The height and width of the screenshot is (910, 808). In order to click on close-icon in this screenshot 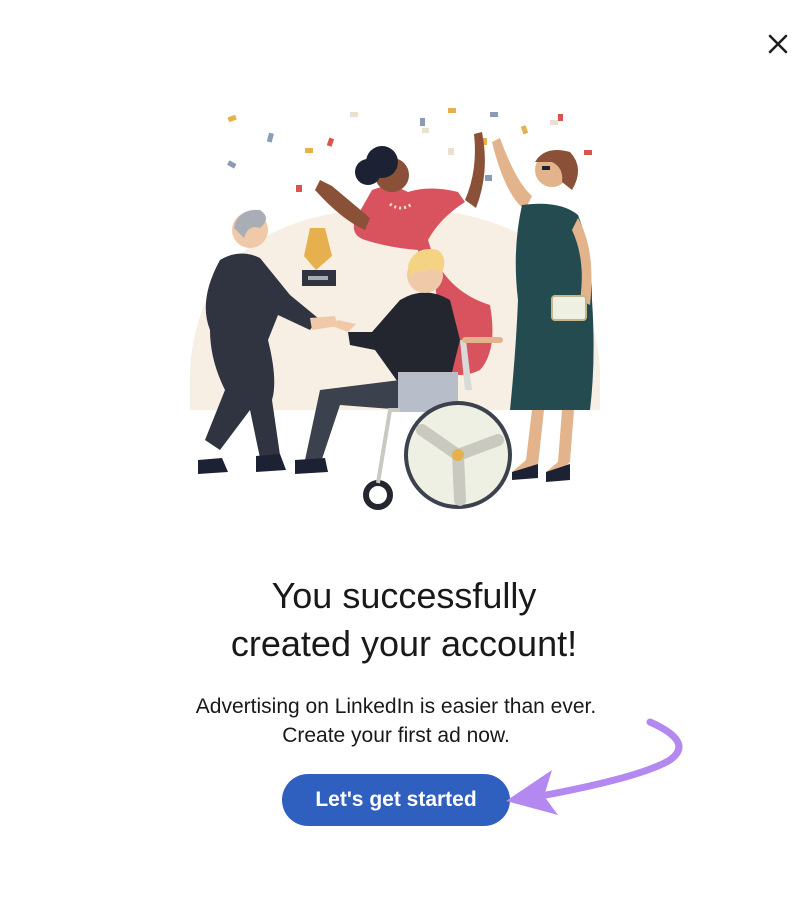, I will do `click(778, 44)`.